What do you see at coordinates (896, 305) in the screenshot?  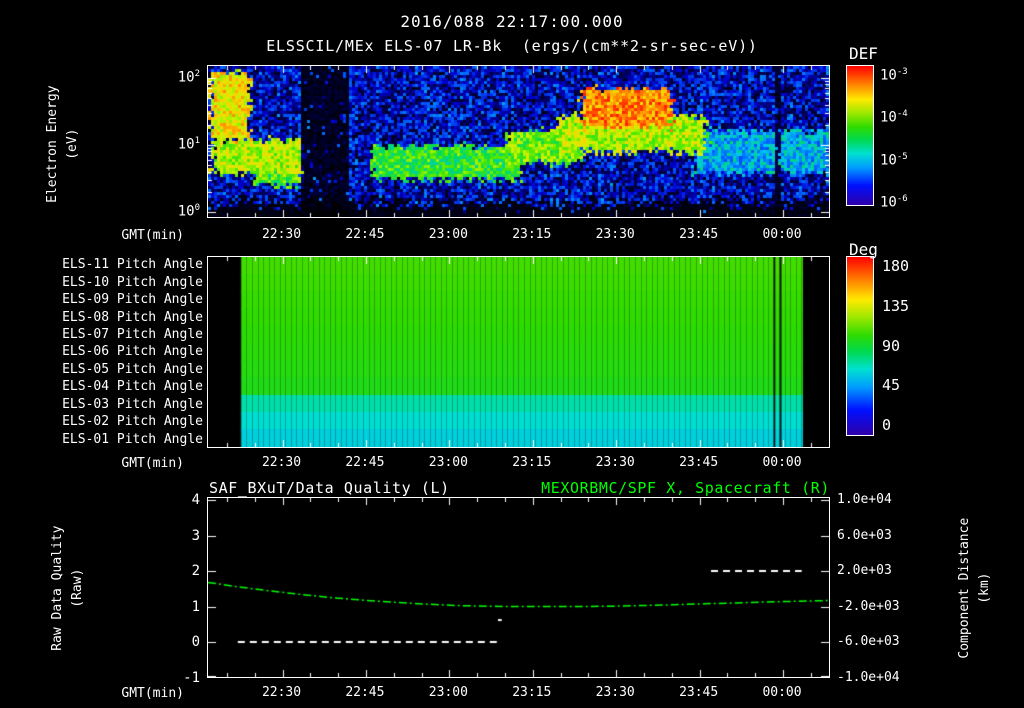 I see `deg-colorbar-tick-label: 135` at bounding box center [896, 305].